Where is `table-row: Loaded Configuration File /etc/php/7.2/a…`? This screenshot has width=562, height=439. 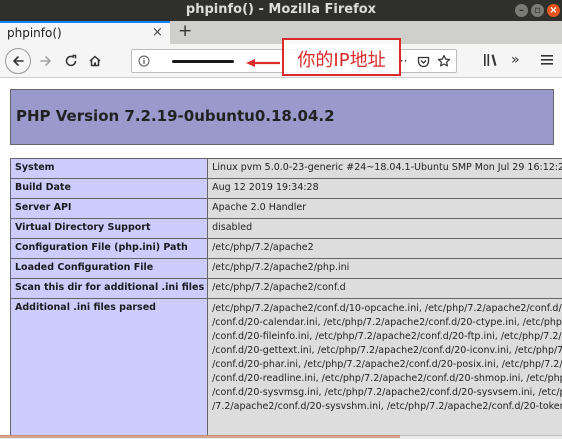 table-row: Loaded Configuration File /etc/php/7.2/a… is located at coordinates (285, 268).